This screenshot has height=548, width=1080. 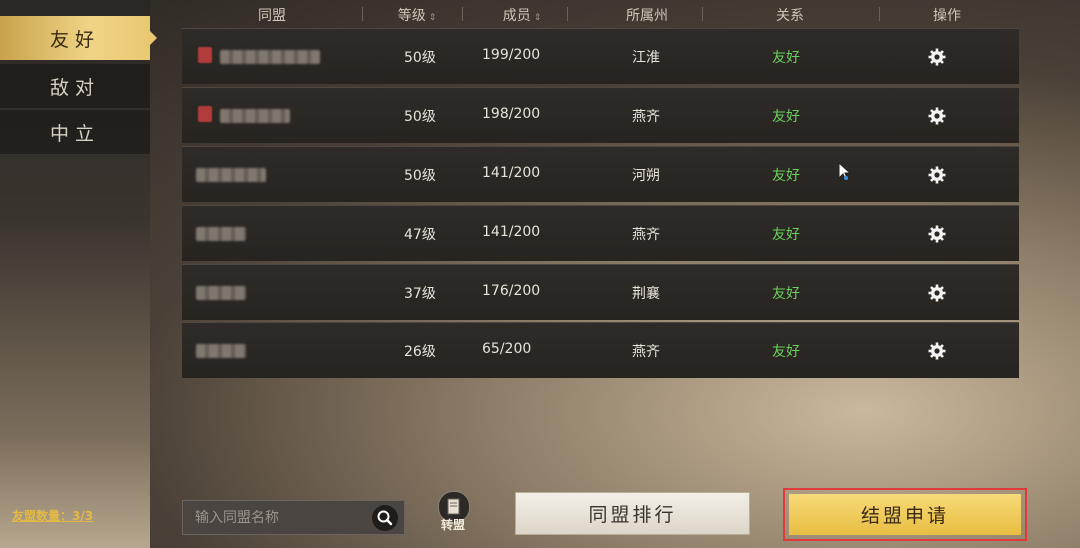 I want to click on transfer-label: 转盟, so click(x=452, y=525).